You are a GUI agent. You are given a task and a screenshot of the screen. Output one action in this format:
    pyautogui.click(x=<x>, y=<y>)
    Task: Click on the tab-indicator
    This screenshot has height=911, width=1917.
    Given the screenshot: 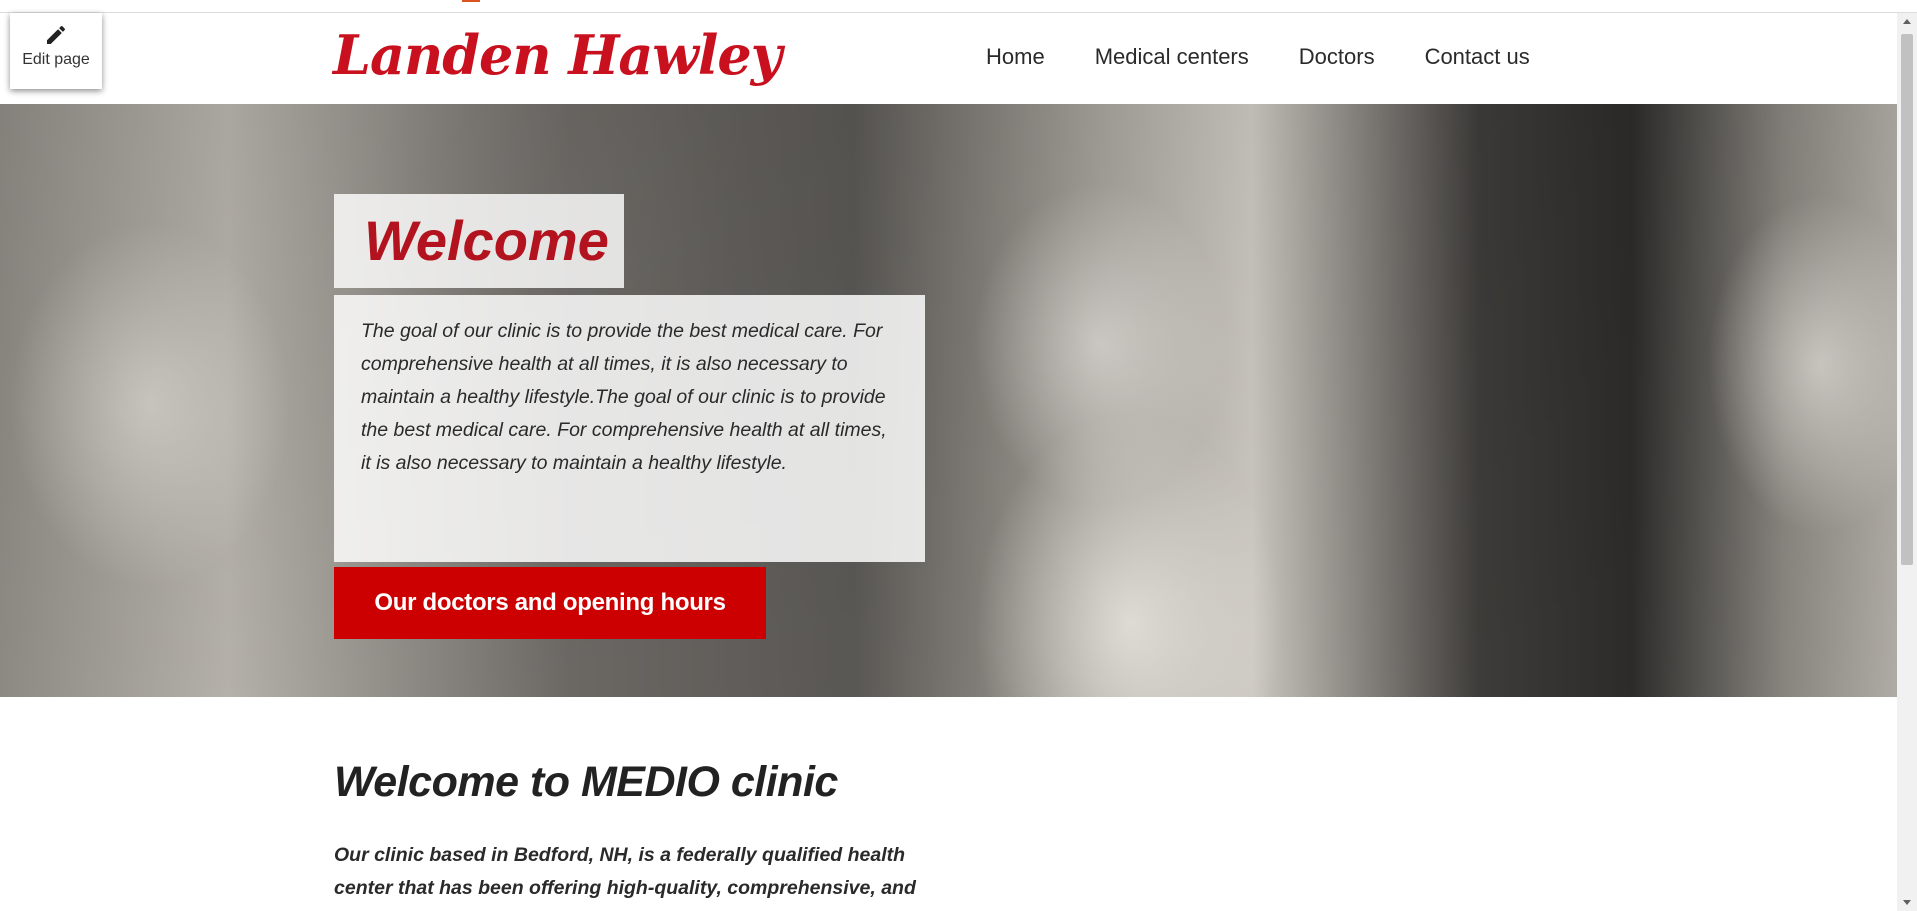 What is the action you would take?
    pyautogui.click(x=471, y=1)
    